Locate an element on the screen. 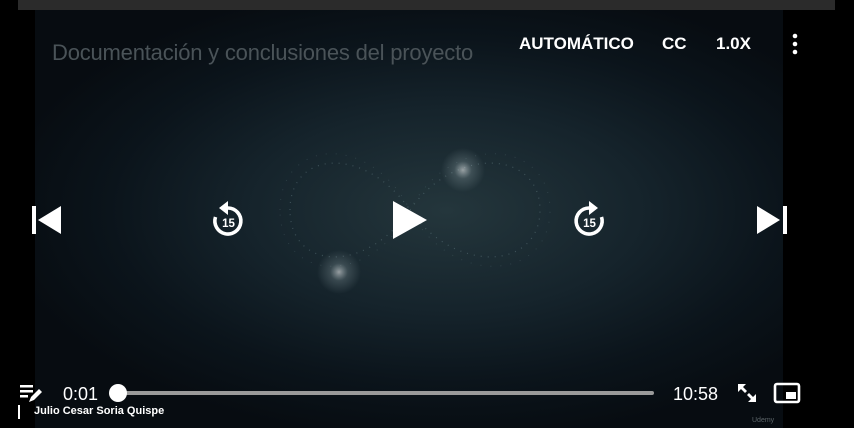 This screenshot has width=854, height=428. picture-in-picture-icon is located at coordinates (787, 393).